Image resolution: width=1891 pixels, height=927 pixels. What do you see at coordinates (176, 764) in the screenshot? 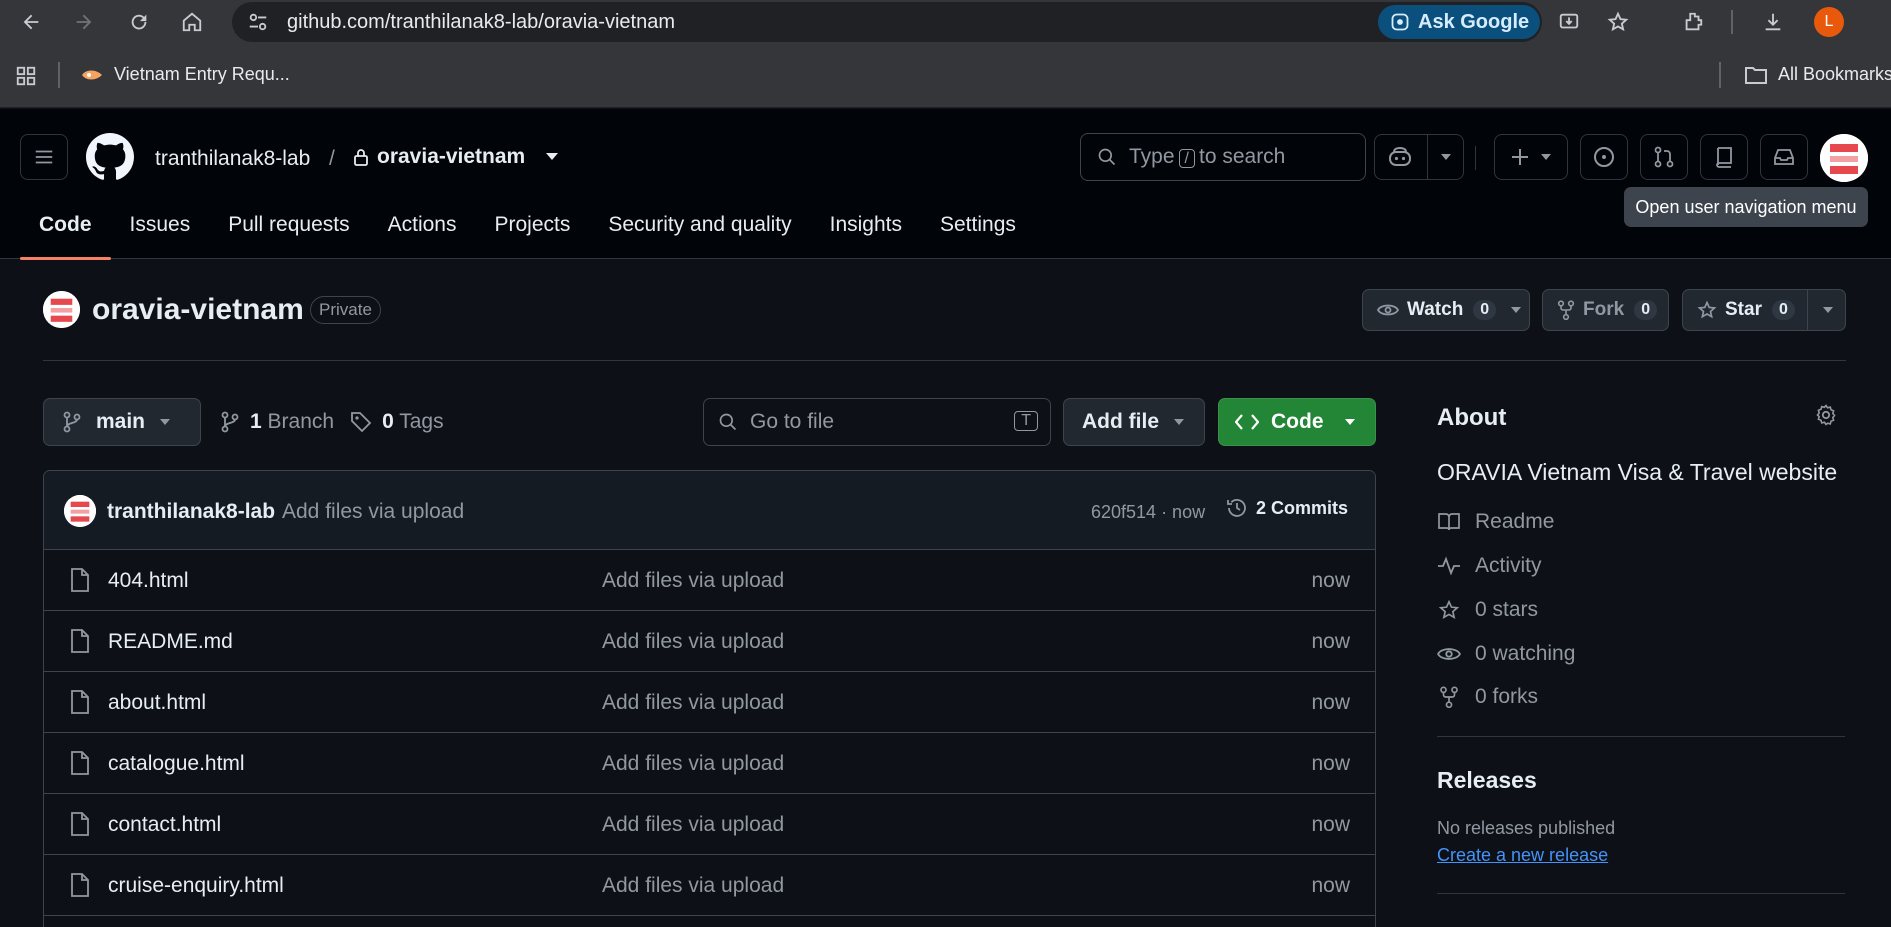
I see `file-name: catalogue.html` at bounding box center [176, 764].